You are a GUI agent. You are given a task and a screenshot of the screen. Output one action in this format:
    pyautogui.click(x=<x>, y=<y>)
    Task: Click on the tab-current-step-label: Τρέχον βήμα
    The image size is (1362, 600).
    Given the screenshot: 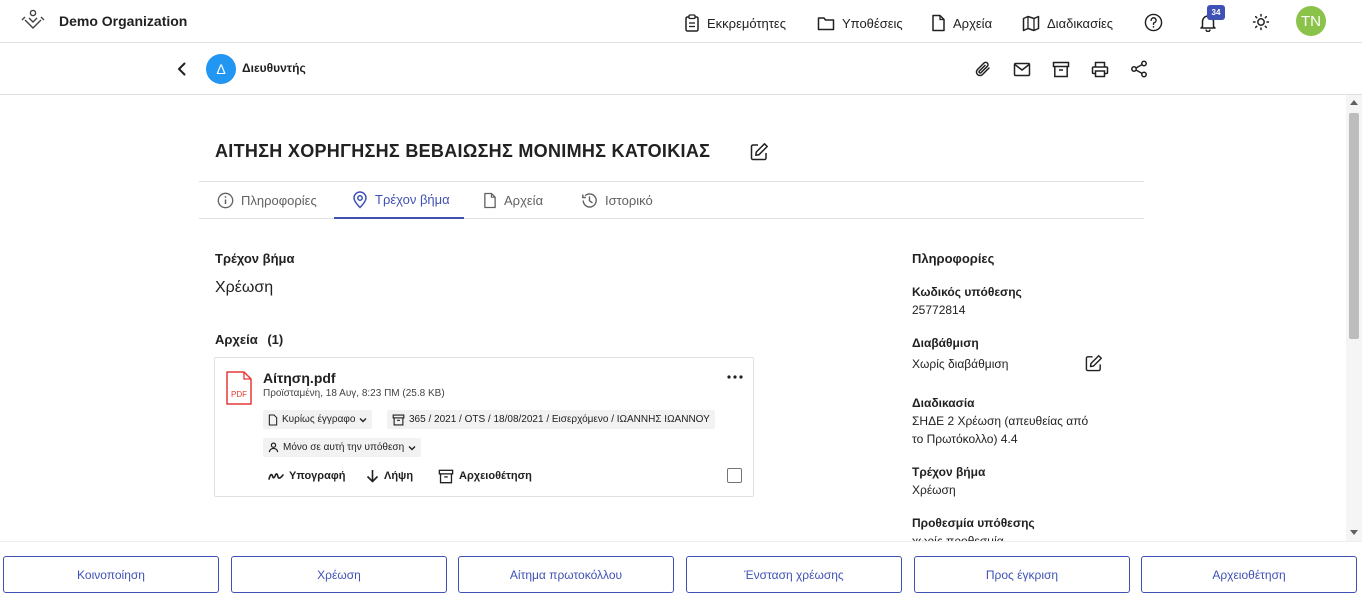 What is the action you would take?
    pyautogui.click(x=412, y=199)
    